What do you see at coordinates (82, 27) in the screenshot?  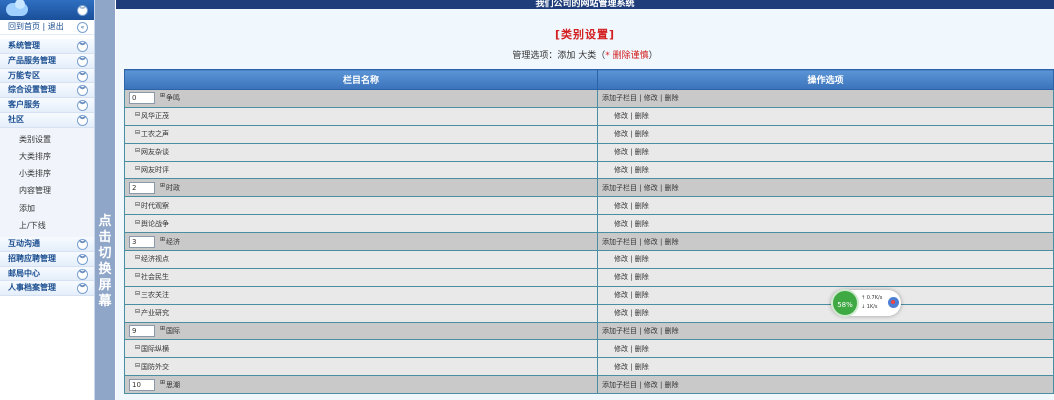 I see `collapse-left-icon: «` at bounding box center [82, 27].